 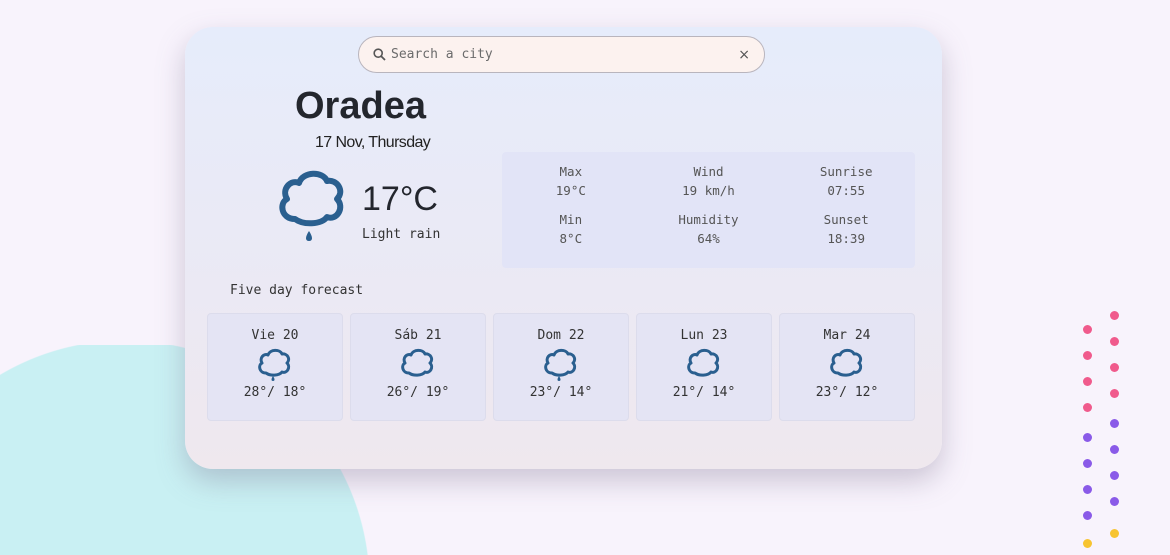 What do you see at coordinates (418, 392) in the screenshot?
I see `forecast-temps: 26°/ 19°` at bounding box center [418, 392].